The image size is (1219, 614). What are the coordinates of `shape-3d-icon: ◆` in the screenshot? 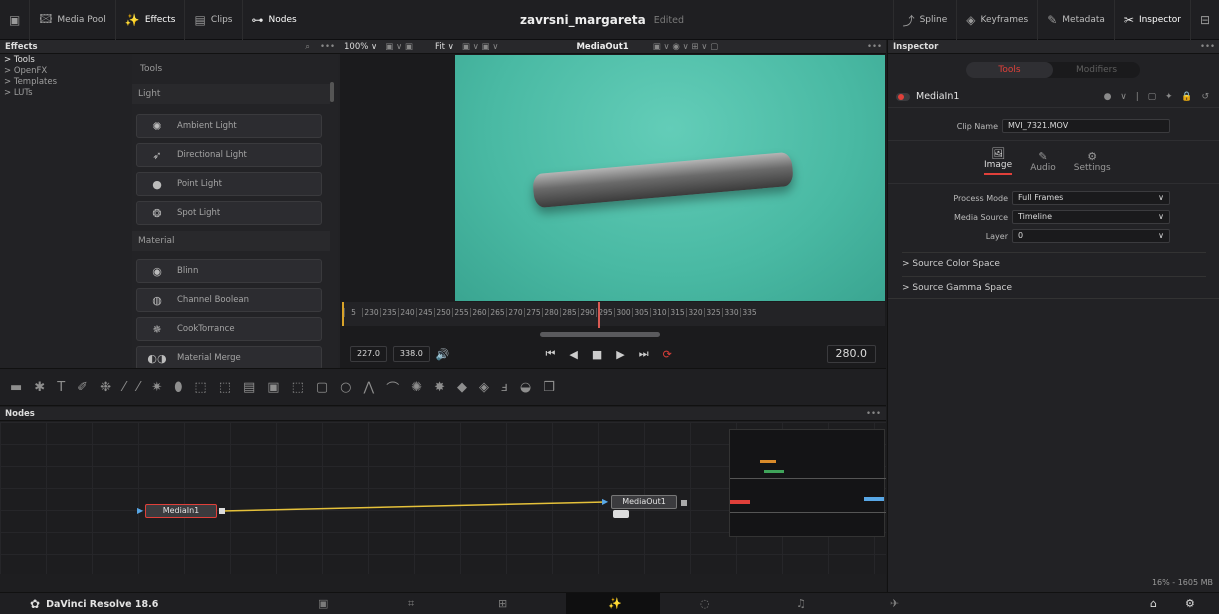 It's located at (462, 387).